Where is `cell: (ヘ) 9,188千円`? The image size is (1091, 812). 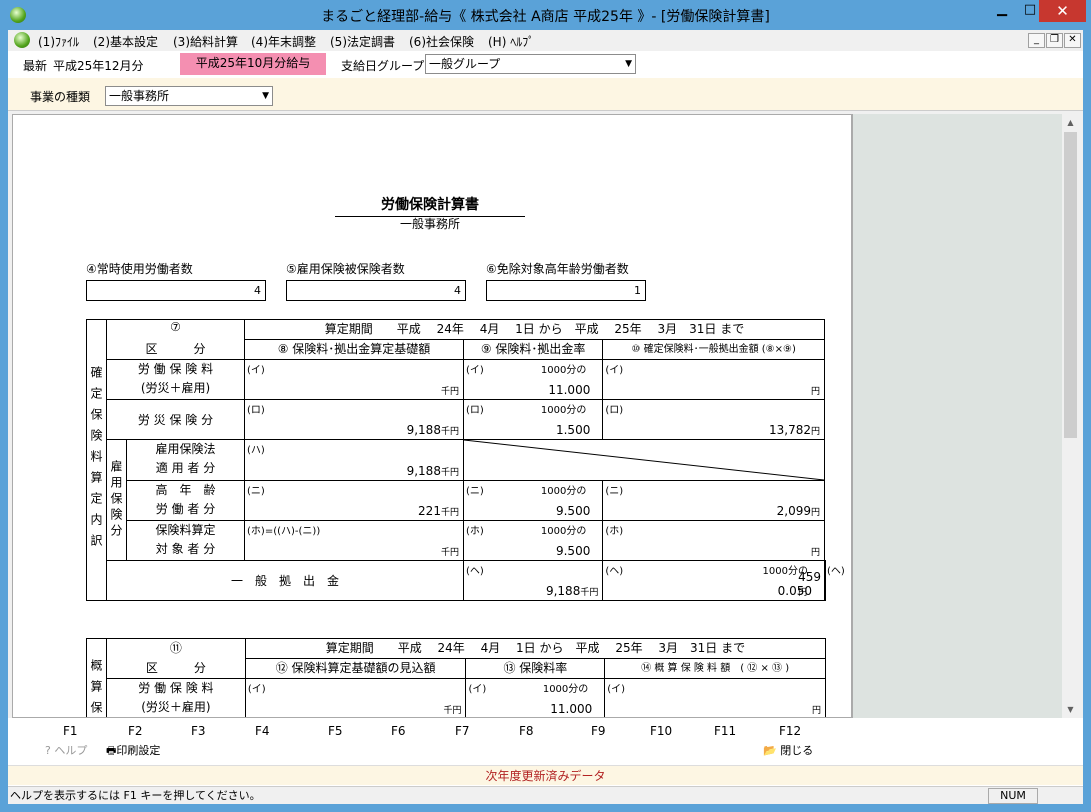 cell: (ヘ) 9,188千円 is located at coordinates (533, 580).